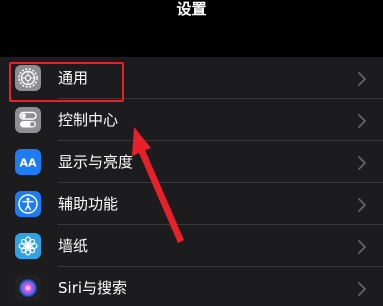  What do you see at coordinates (93, 288) in the screenshot?
I see `settings-item-label: Siri与搜索` at bounding box center [93, 288].